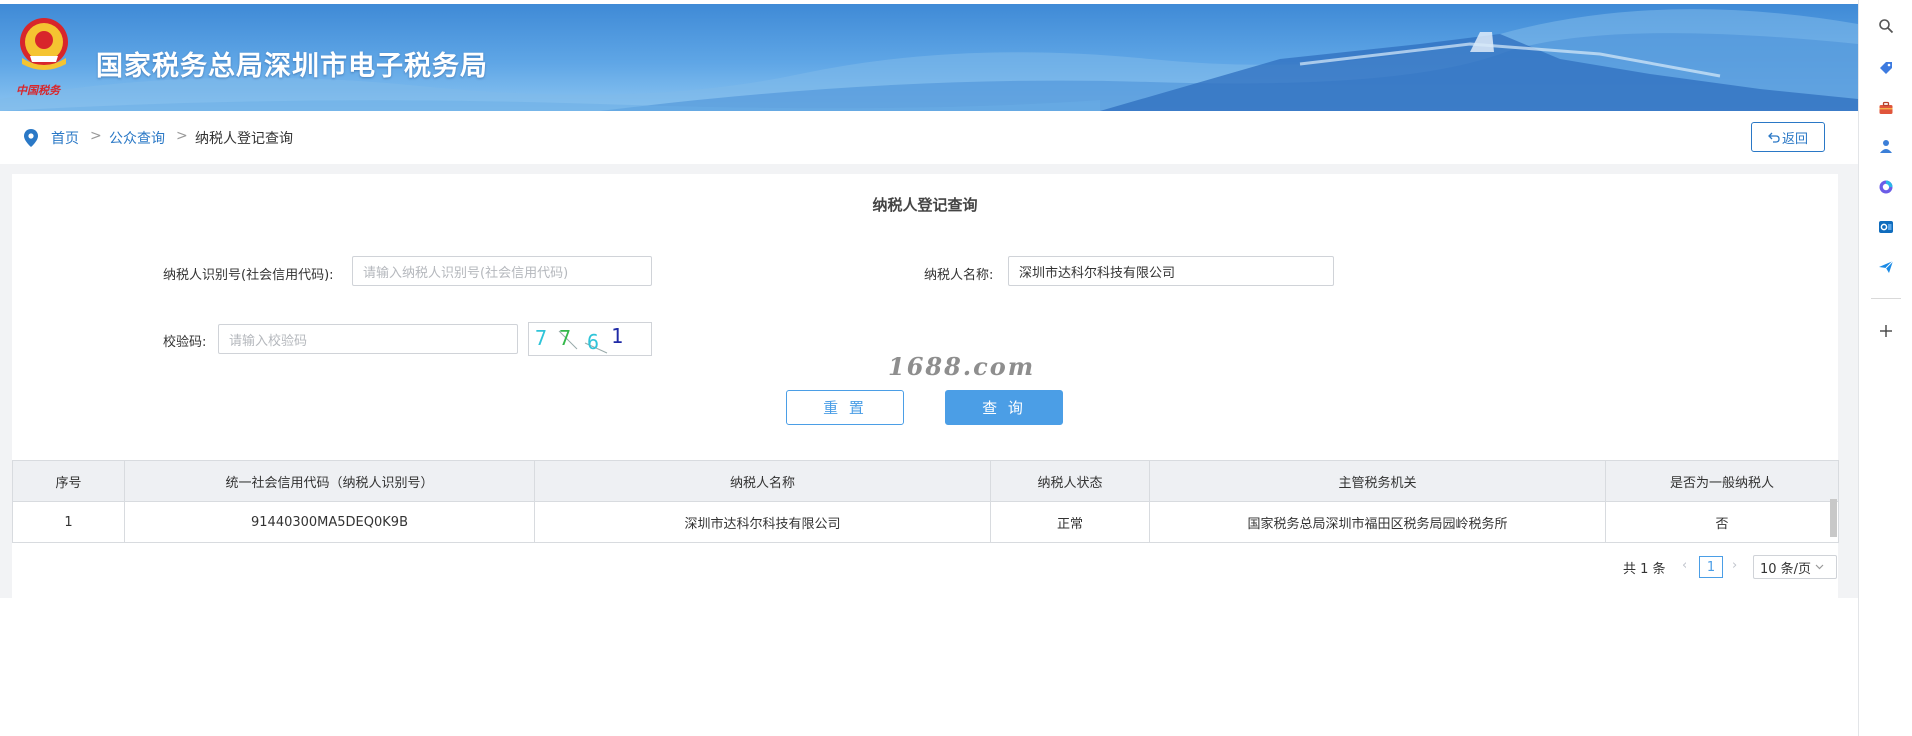 The width and height of the screenshot is (1912, 736). I want to click on page-size-select: 10 条/页, so click(1795, 567).